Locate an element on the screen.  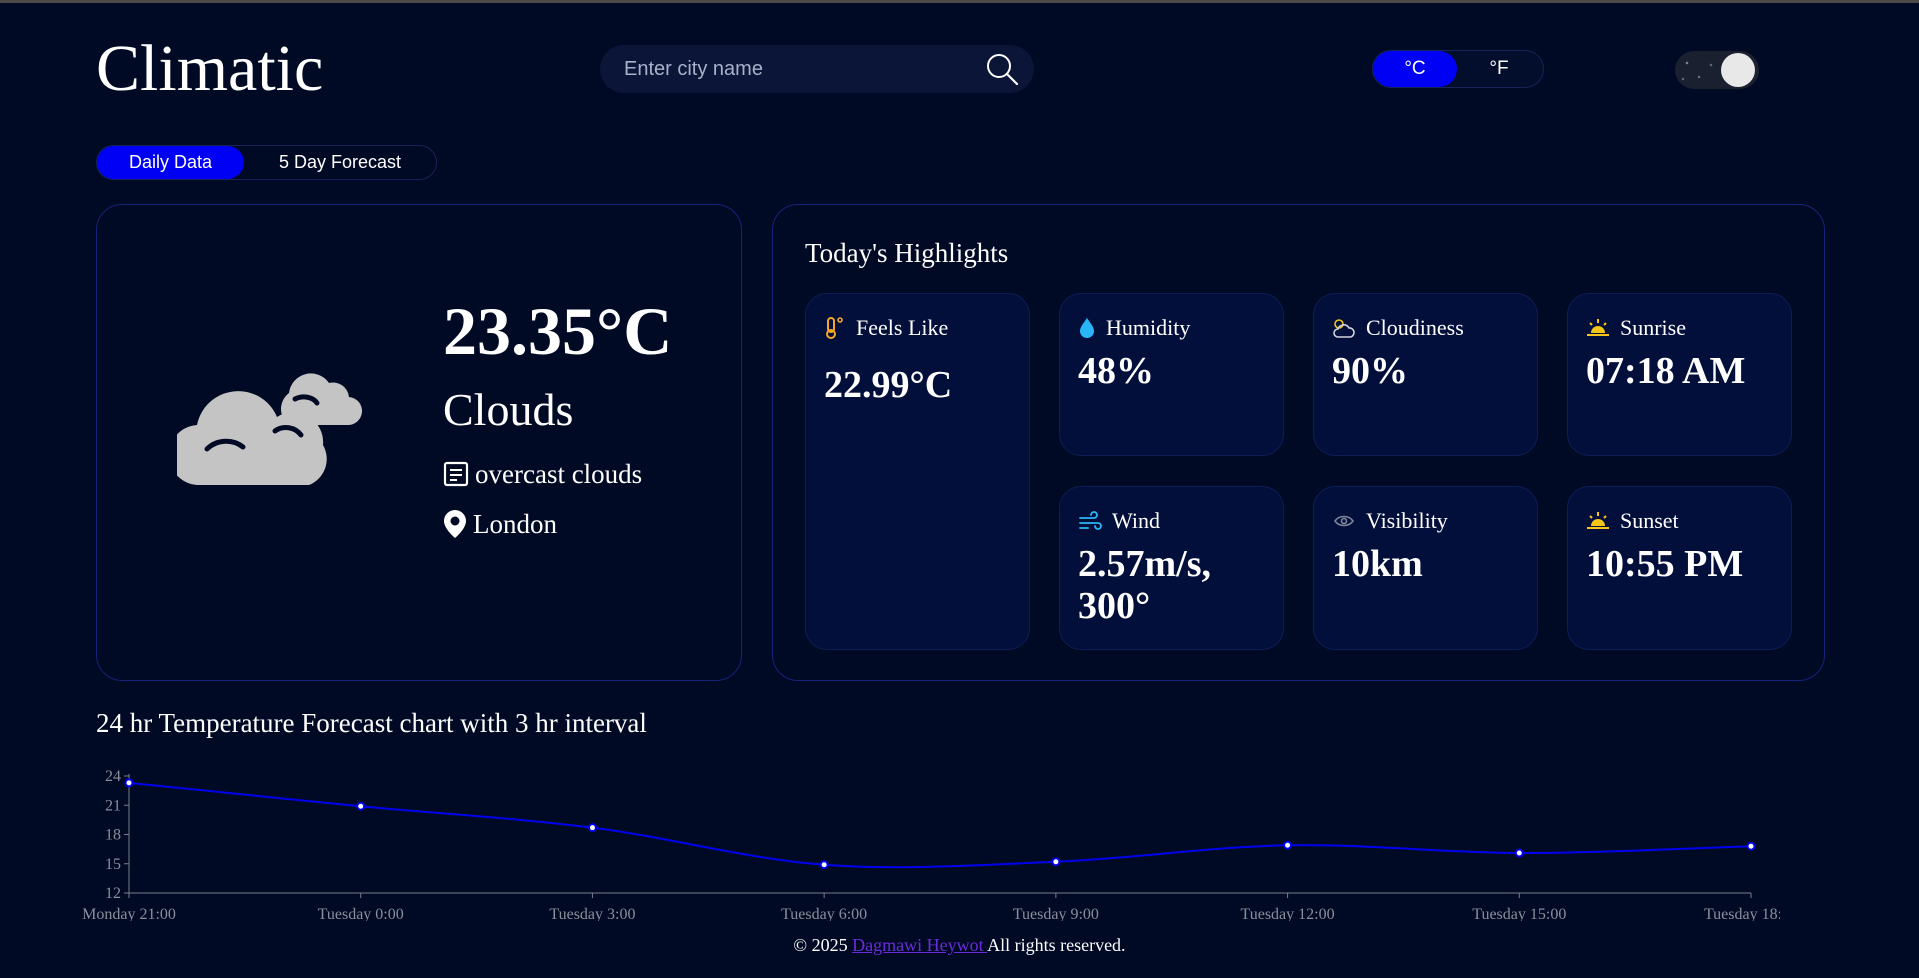
sunset-card: Sunset 10:55 PM is located at coordinates (1679, 568).